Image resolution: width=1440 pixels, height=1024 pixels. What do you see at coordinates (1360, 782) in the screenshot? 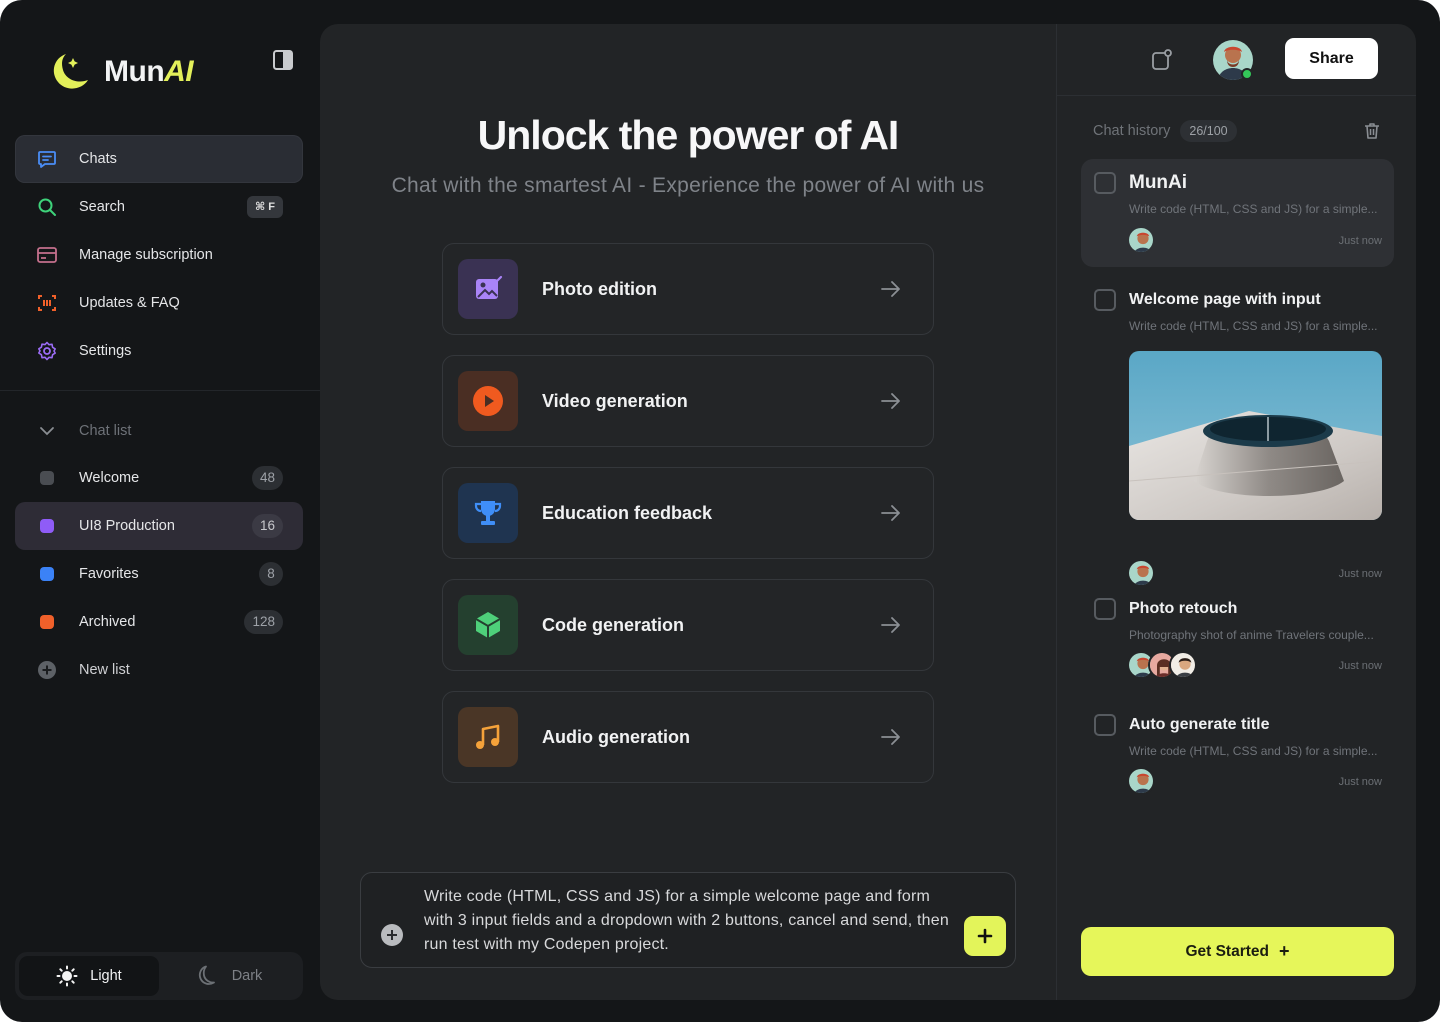
I see `history-time: Just now` at bounding box center [1360, 782].